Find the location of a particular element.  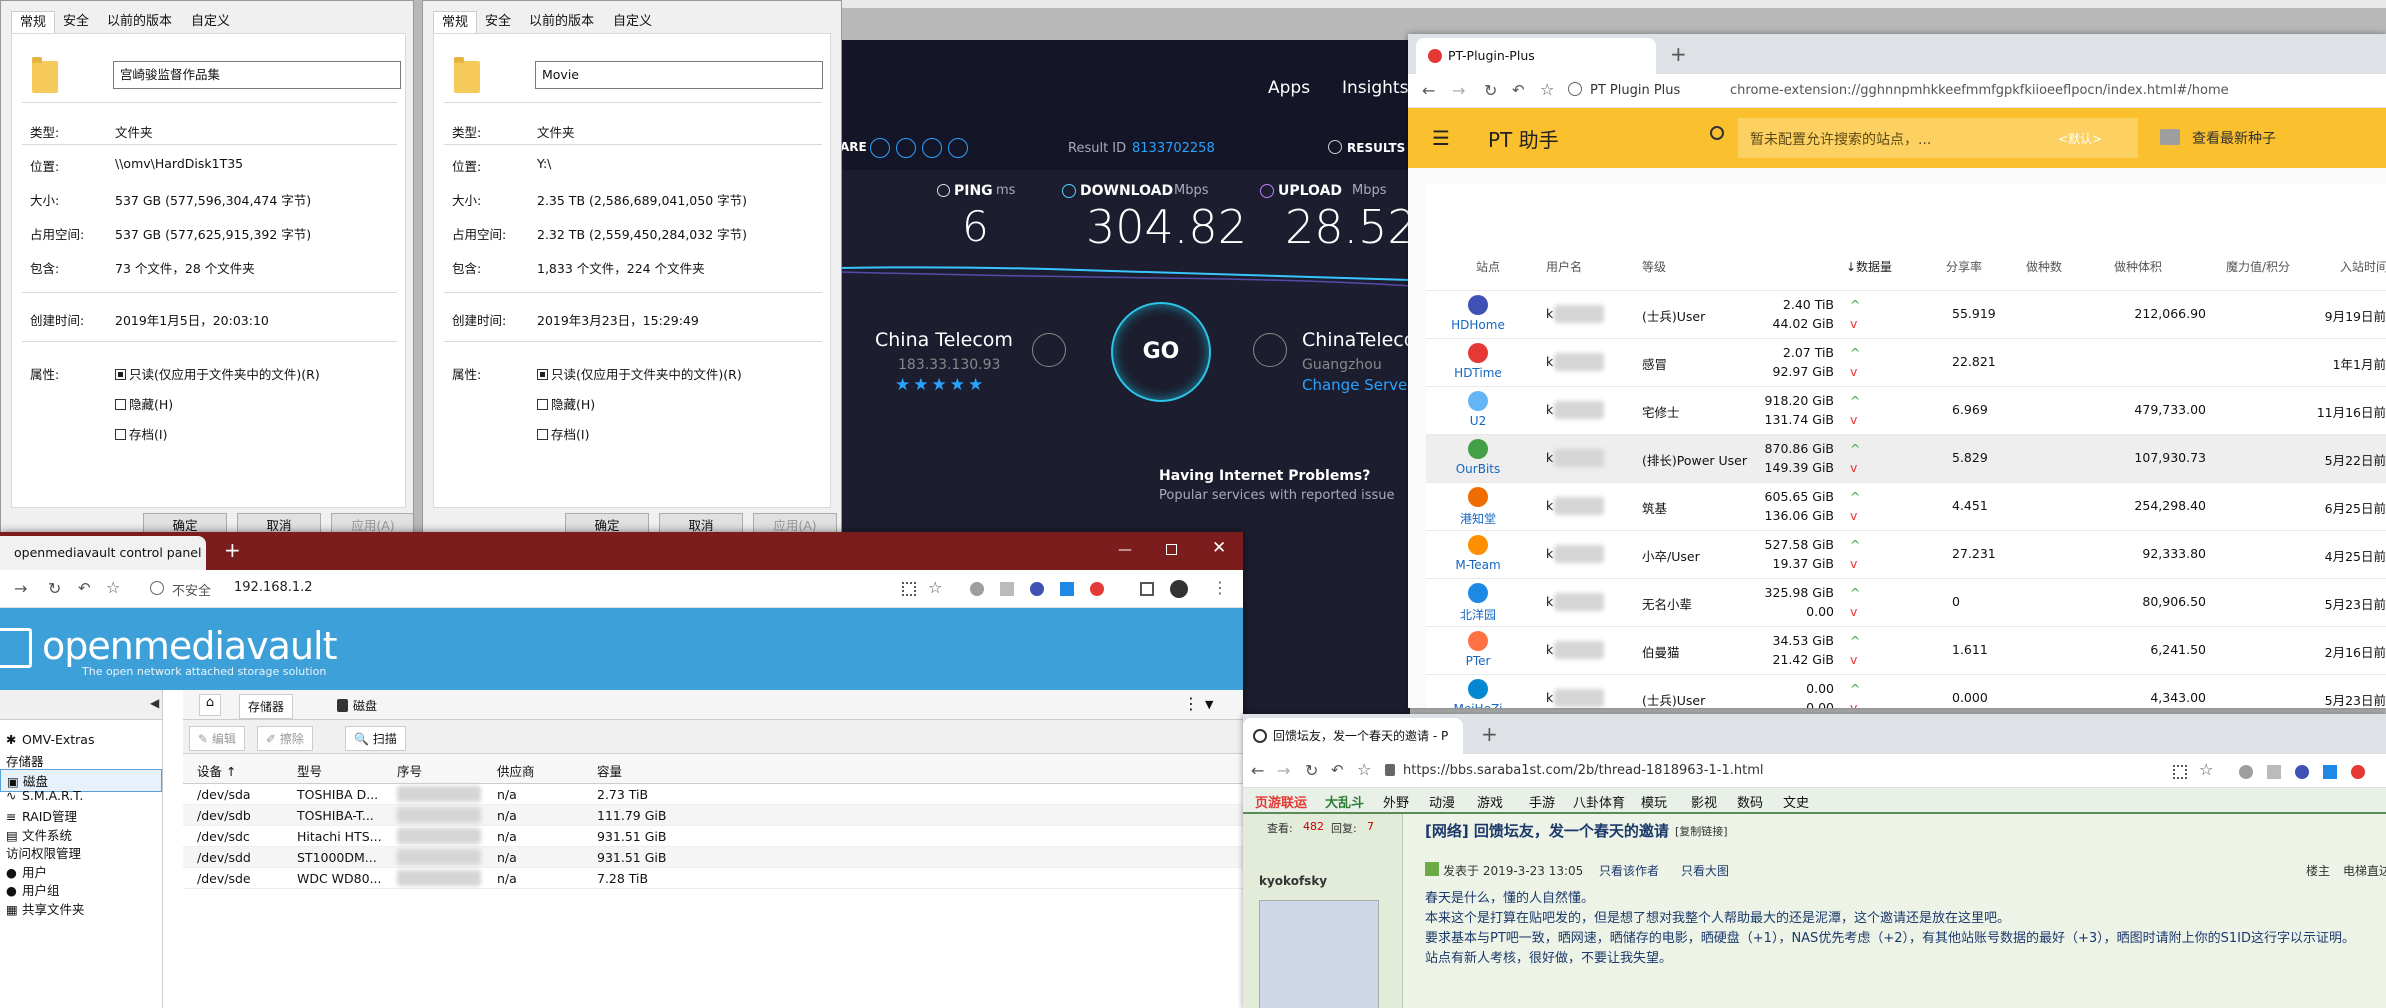

chevron-down-icon: ▼ is located at coordinates (1209, 704).